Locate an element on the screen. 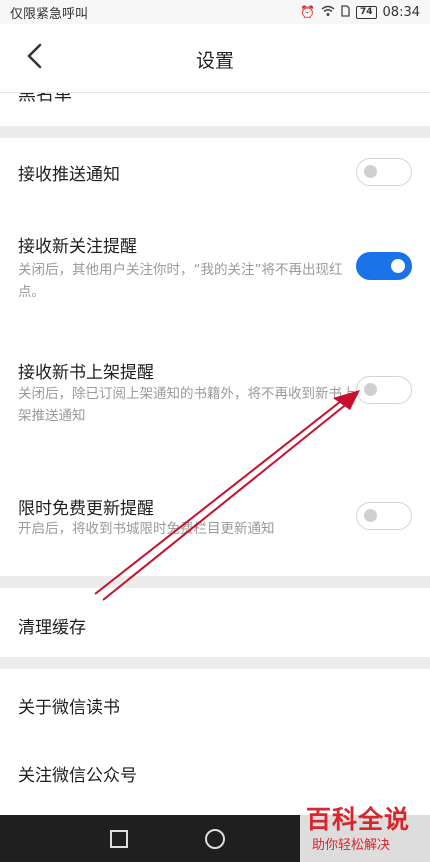 The height and width of the screenshot is (862, 430). wifi-icon is located at coordinates (328, 12).